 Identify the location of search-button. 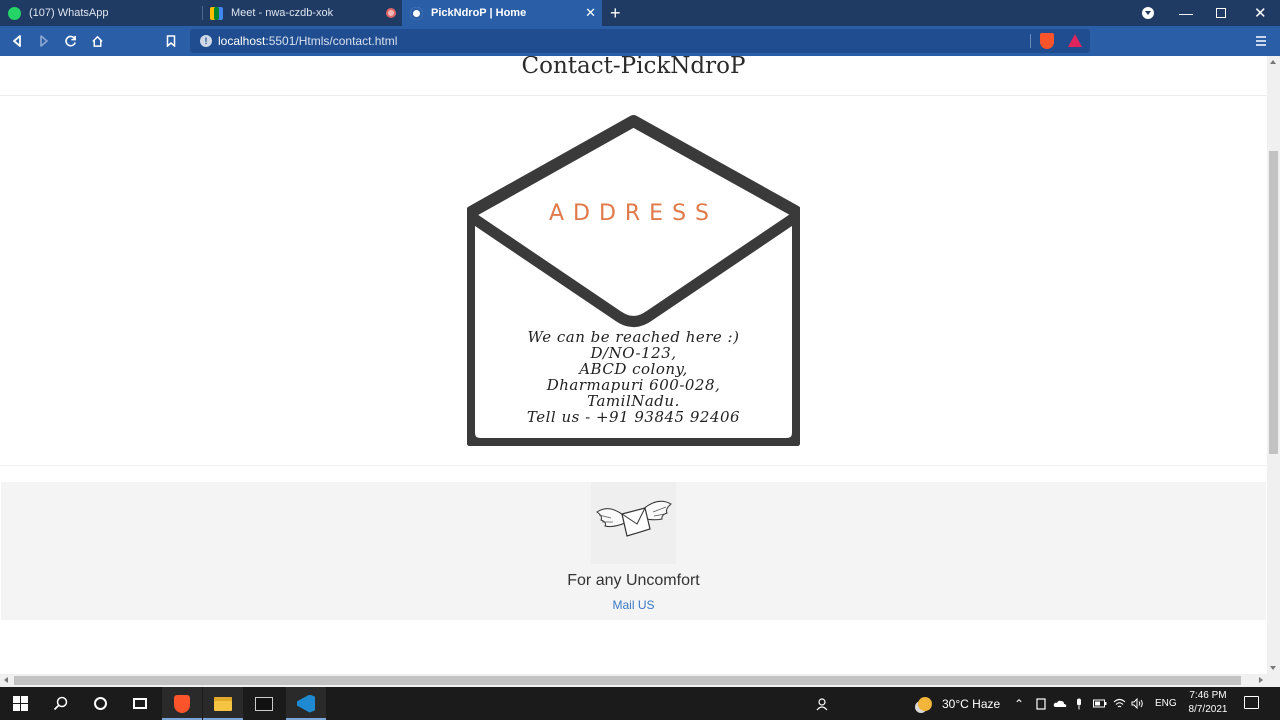
(60, 703).